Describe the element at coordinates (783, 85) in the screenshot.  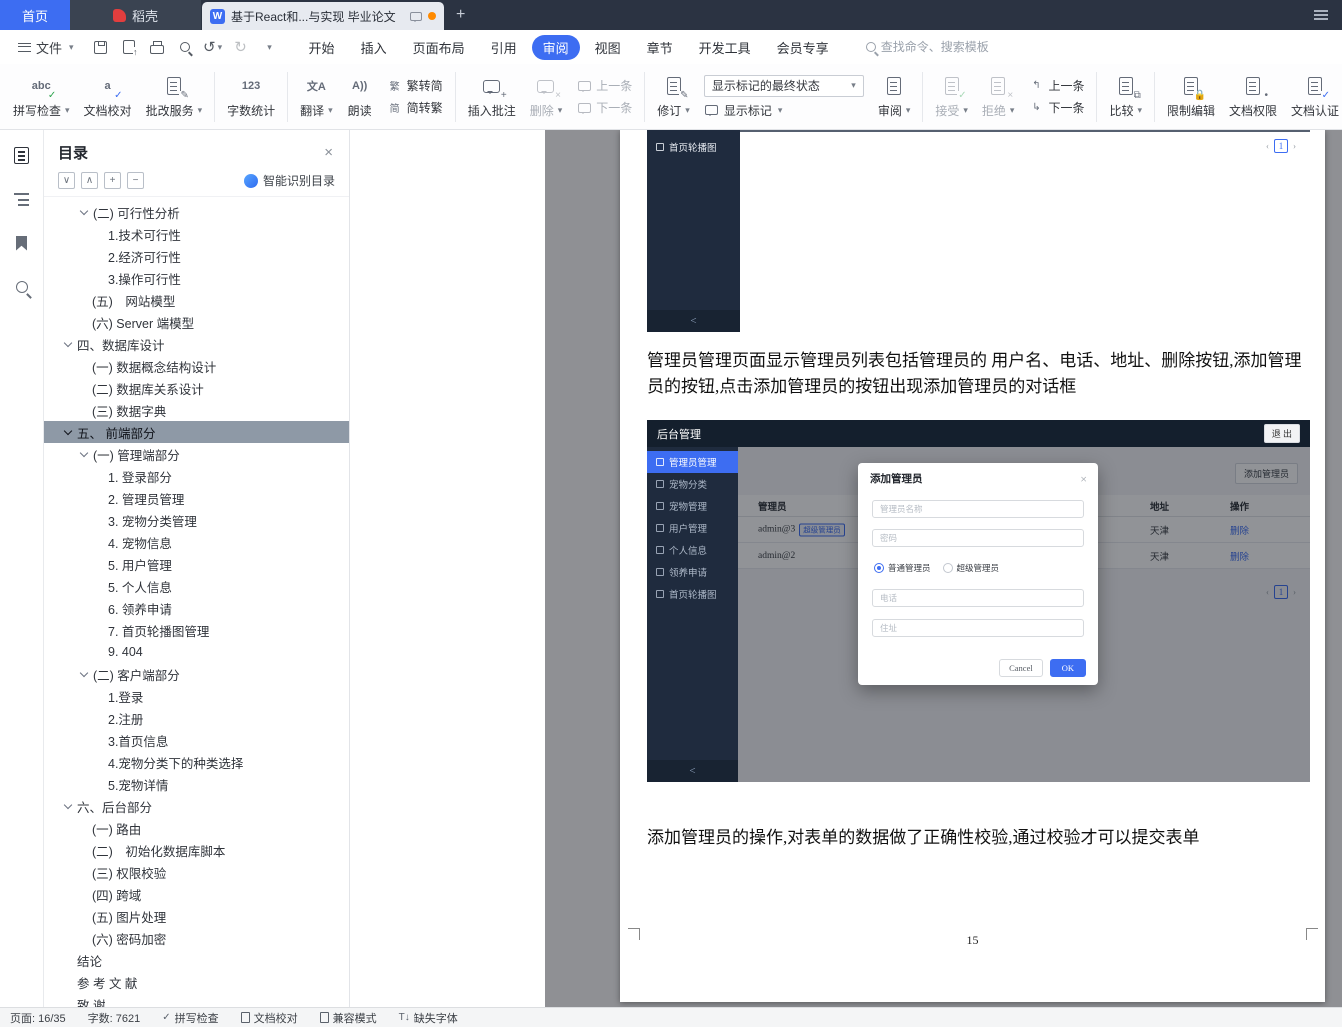
I see `markup-state-select: 显示标记的最终状态 ▾` at that location.